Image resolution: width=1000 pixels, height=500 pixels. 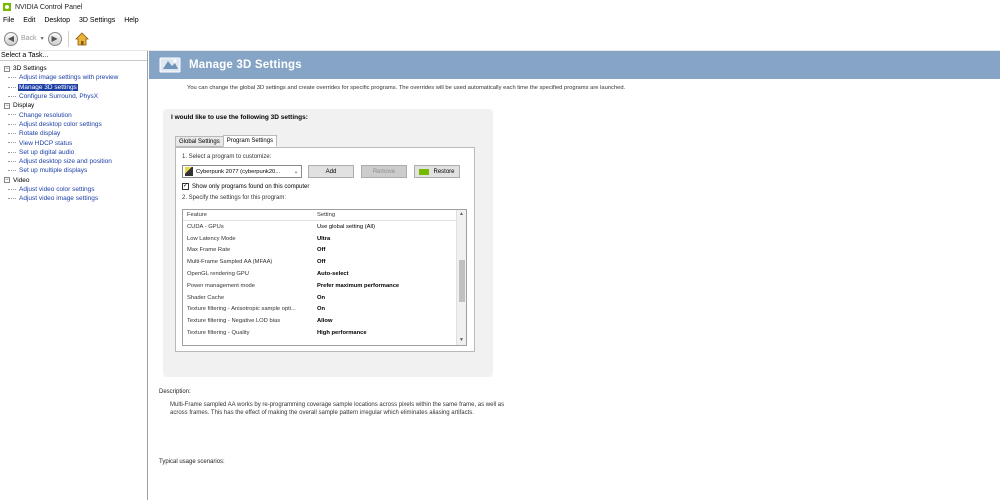 I want to click on setting-value: Use global setting (All), so click(x=346, y=226).